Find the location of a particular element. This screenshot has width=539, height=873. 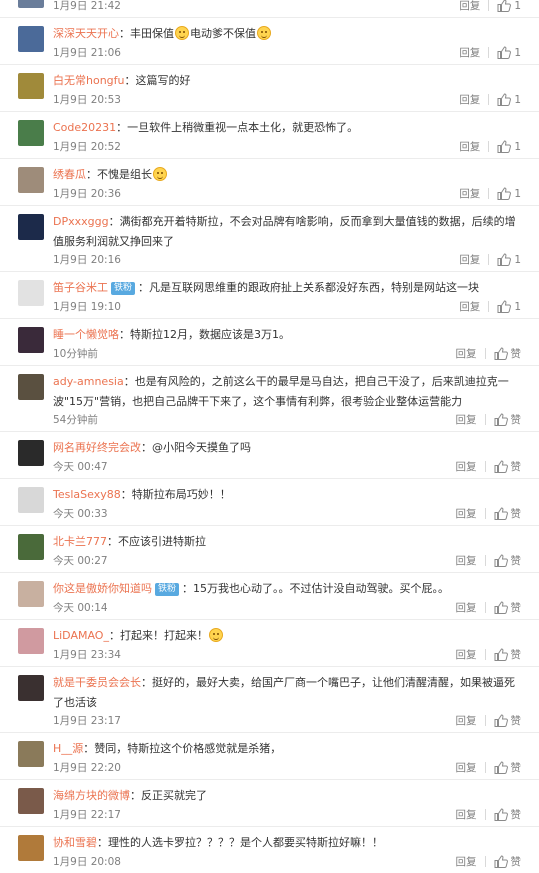

username-link: TeslaSexy88 is located at coordinates (87, 494).